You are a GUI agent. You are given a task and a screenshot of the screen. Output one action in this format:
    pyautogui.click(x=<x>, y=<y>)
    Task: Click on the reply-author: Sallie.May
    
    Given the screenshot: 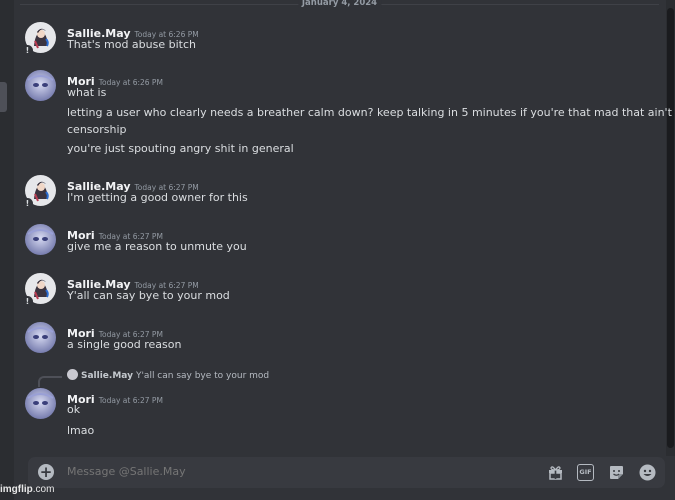 What is the action you would take?
    pyautogui.click(x=107, y=376)
    